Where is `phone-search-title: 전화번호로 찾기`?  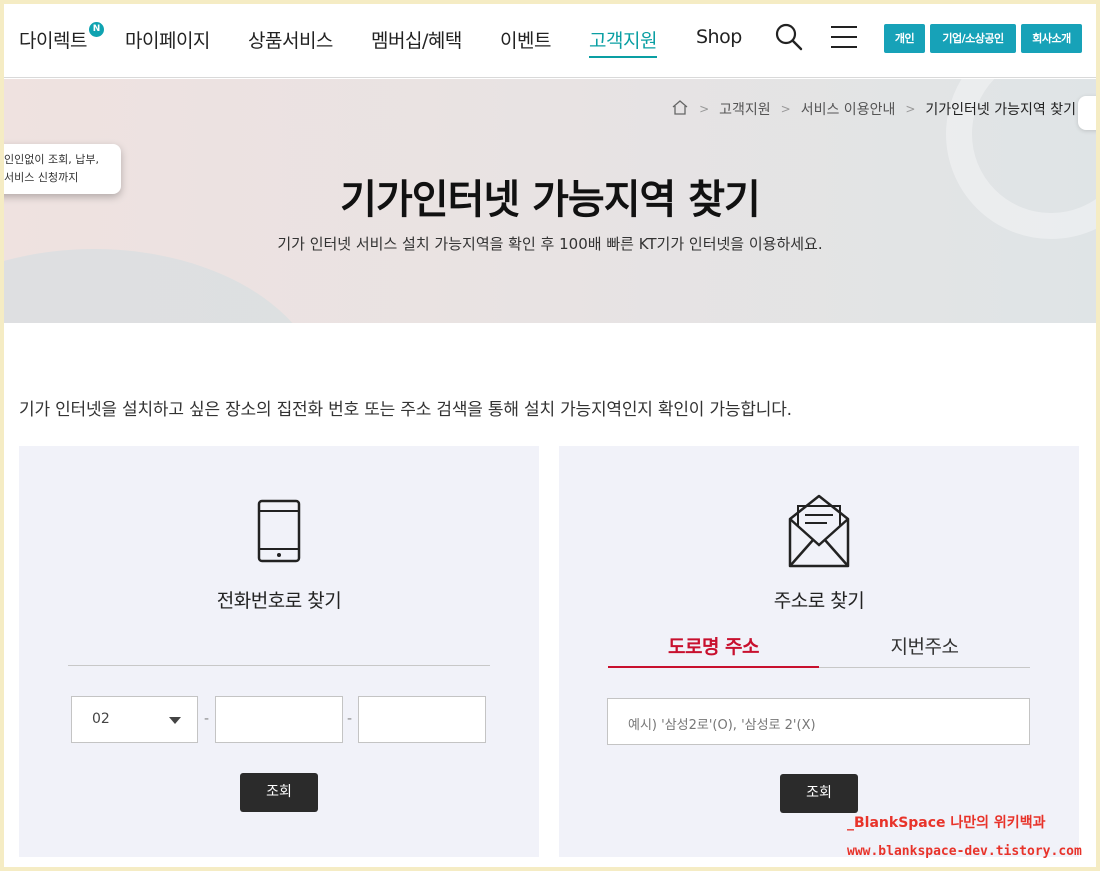
phone-search-title: 전화번호로 찾기 is located at coordinates (279, 601).